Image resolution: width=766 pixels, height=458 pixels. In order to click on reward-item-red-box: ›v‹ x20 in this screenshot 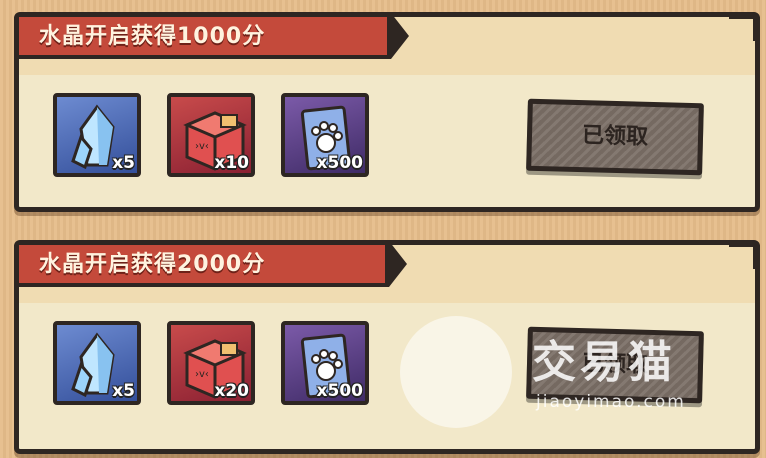, I will do `click(211, 363)`.